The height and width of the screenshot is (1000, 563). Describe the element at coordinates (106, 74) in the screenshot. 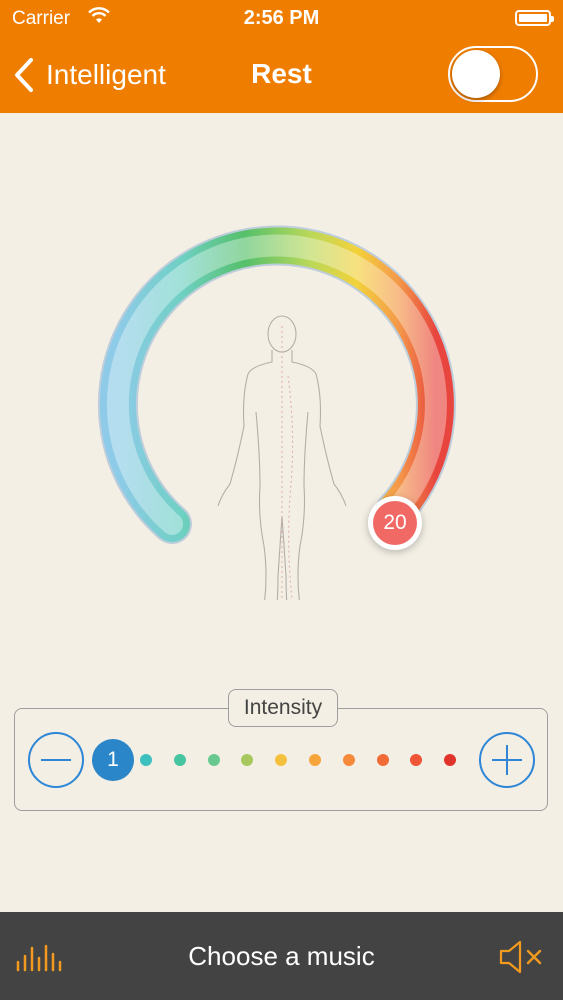

I see `back-label: Intelligent` at that location.